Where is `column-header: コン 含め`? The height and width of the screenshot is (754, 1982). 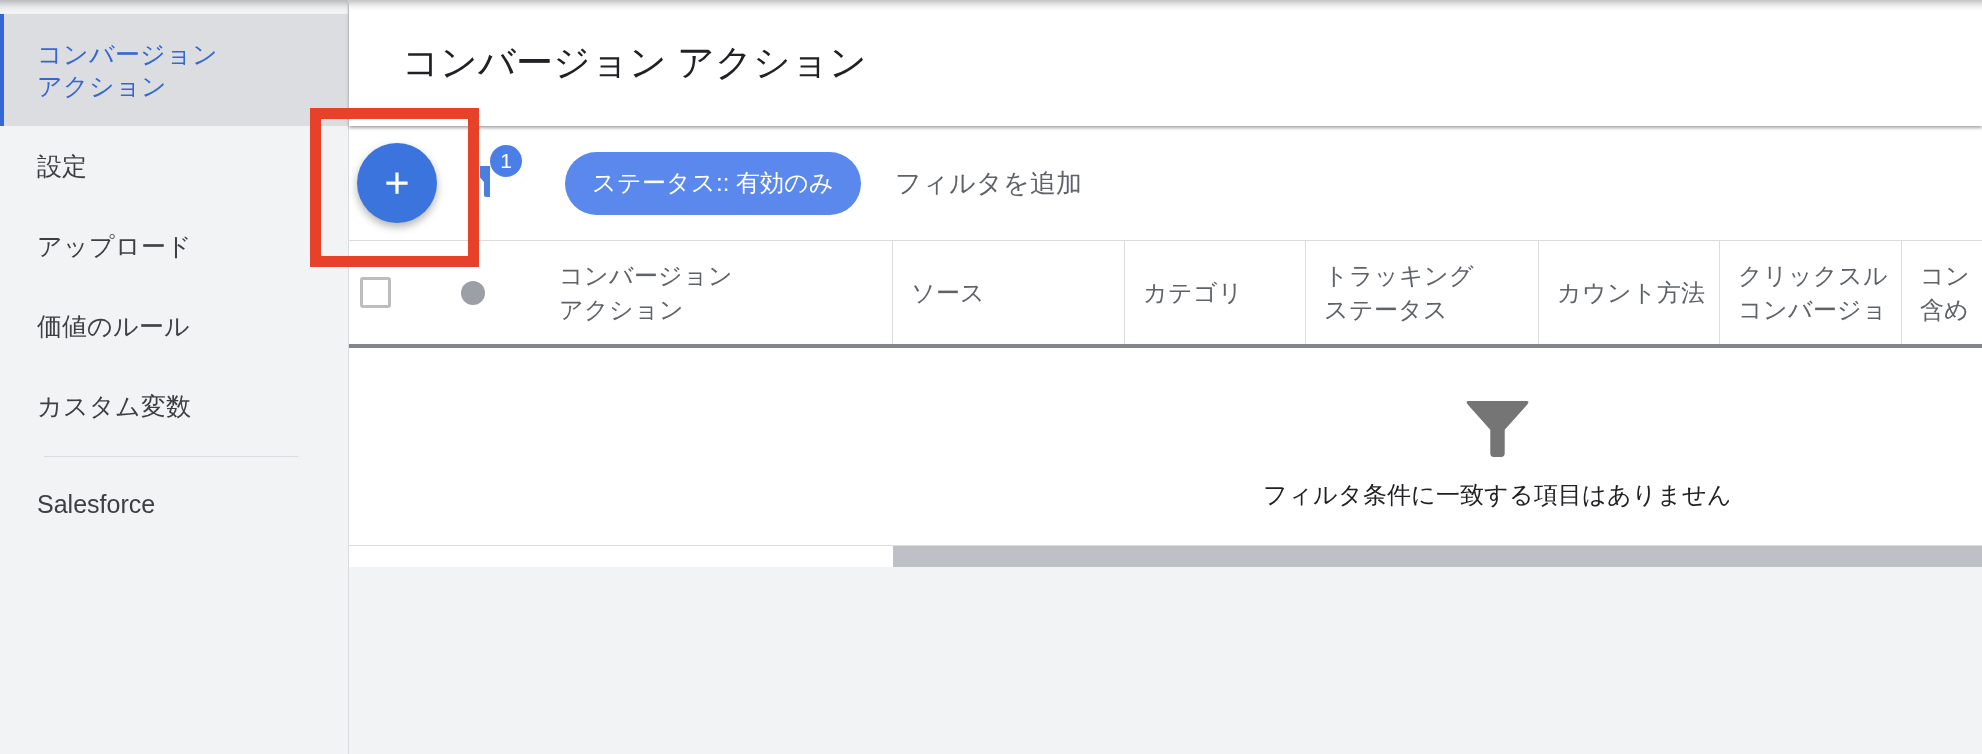 column-header: コン 含め is located at coordinates (1941, 292).